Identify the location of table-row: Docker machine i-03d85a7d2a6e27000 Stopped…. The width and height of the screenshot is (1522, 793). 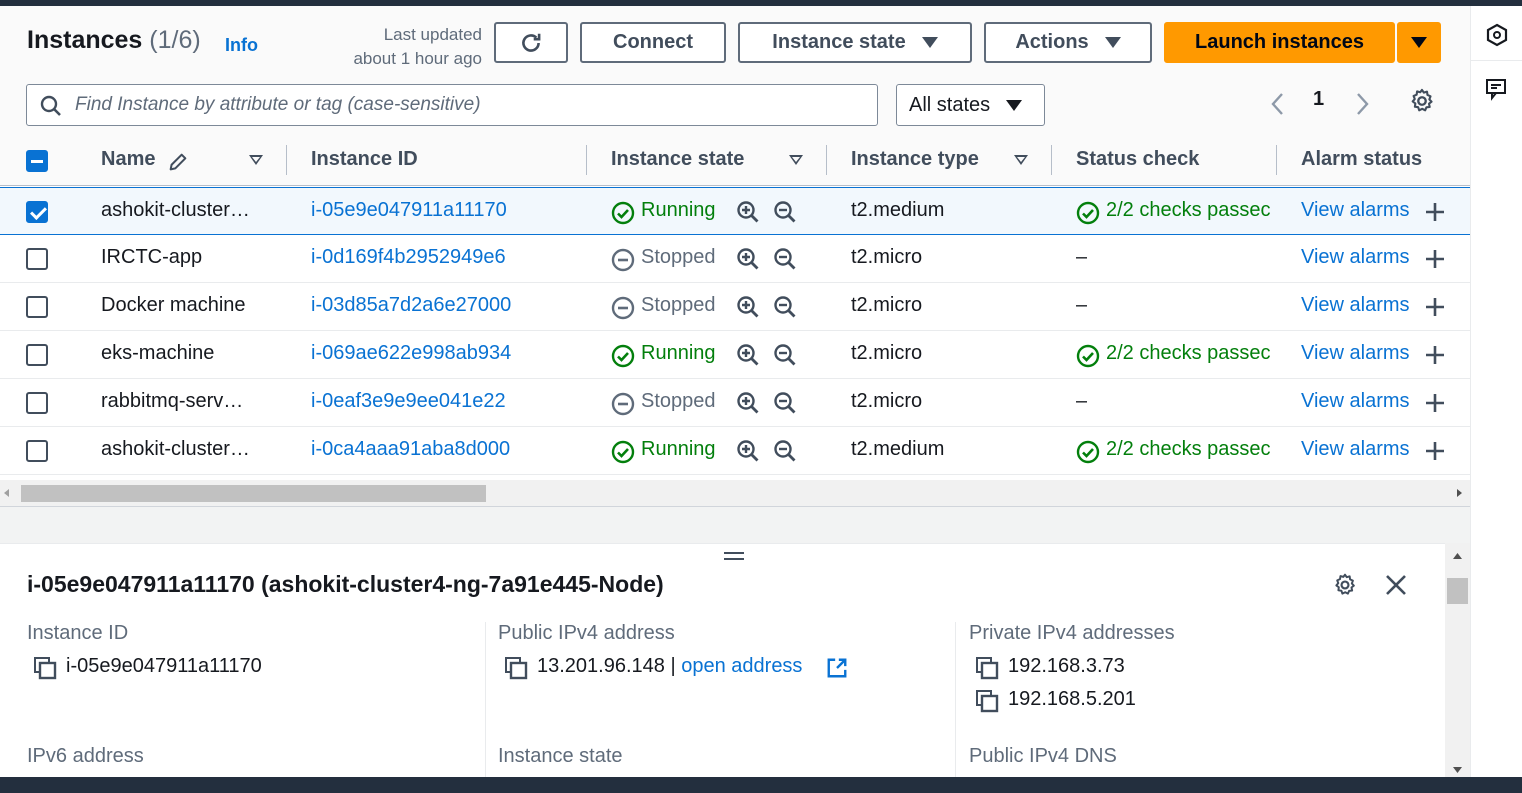
(735, 307).